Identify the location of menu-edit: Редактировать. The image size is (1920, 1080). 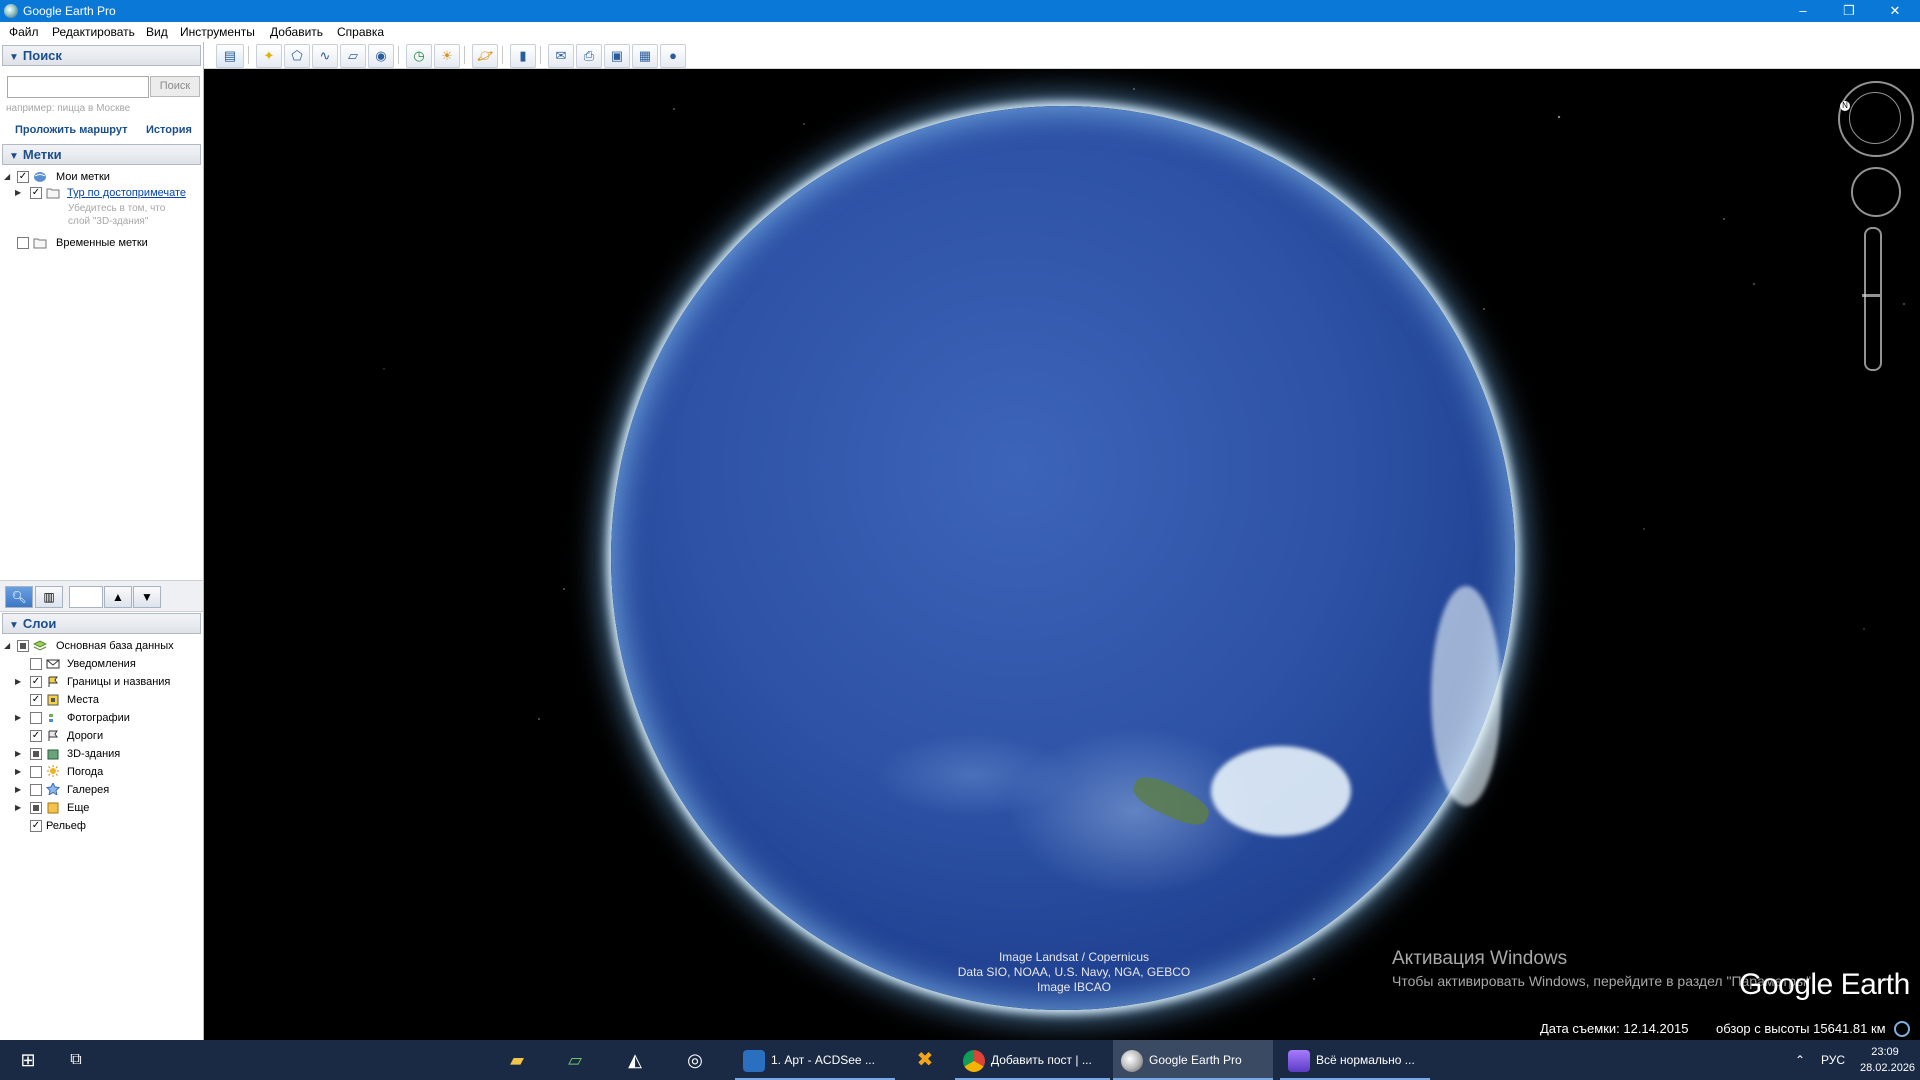
(93, 32).